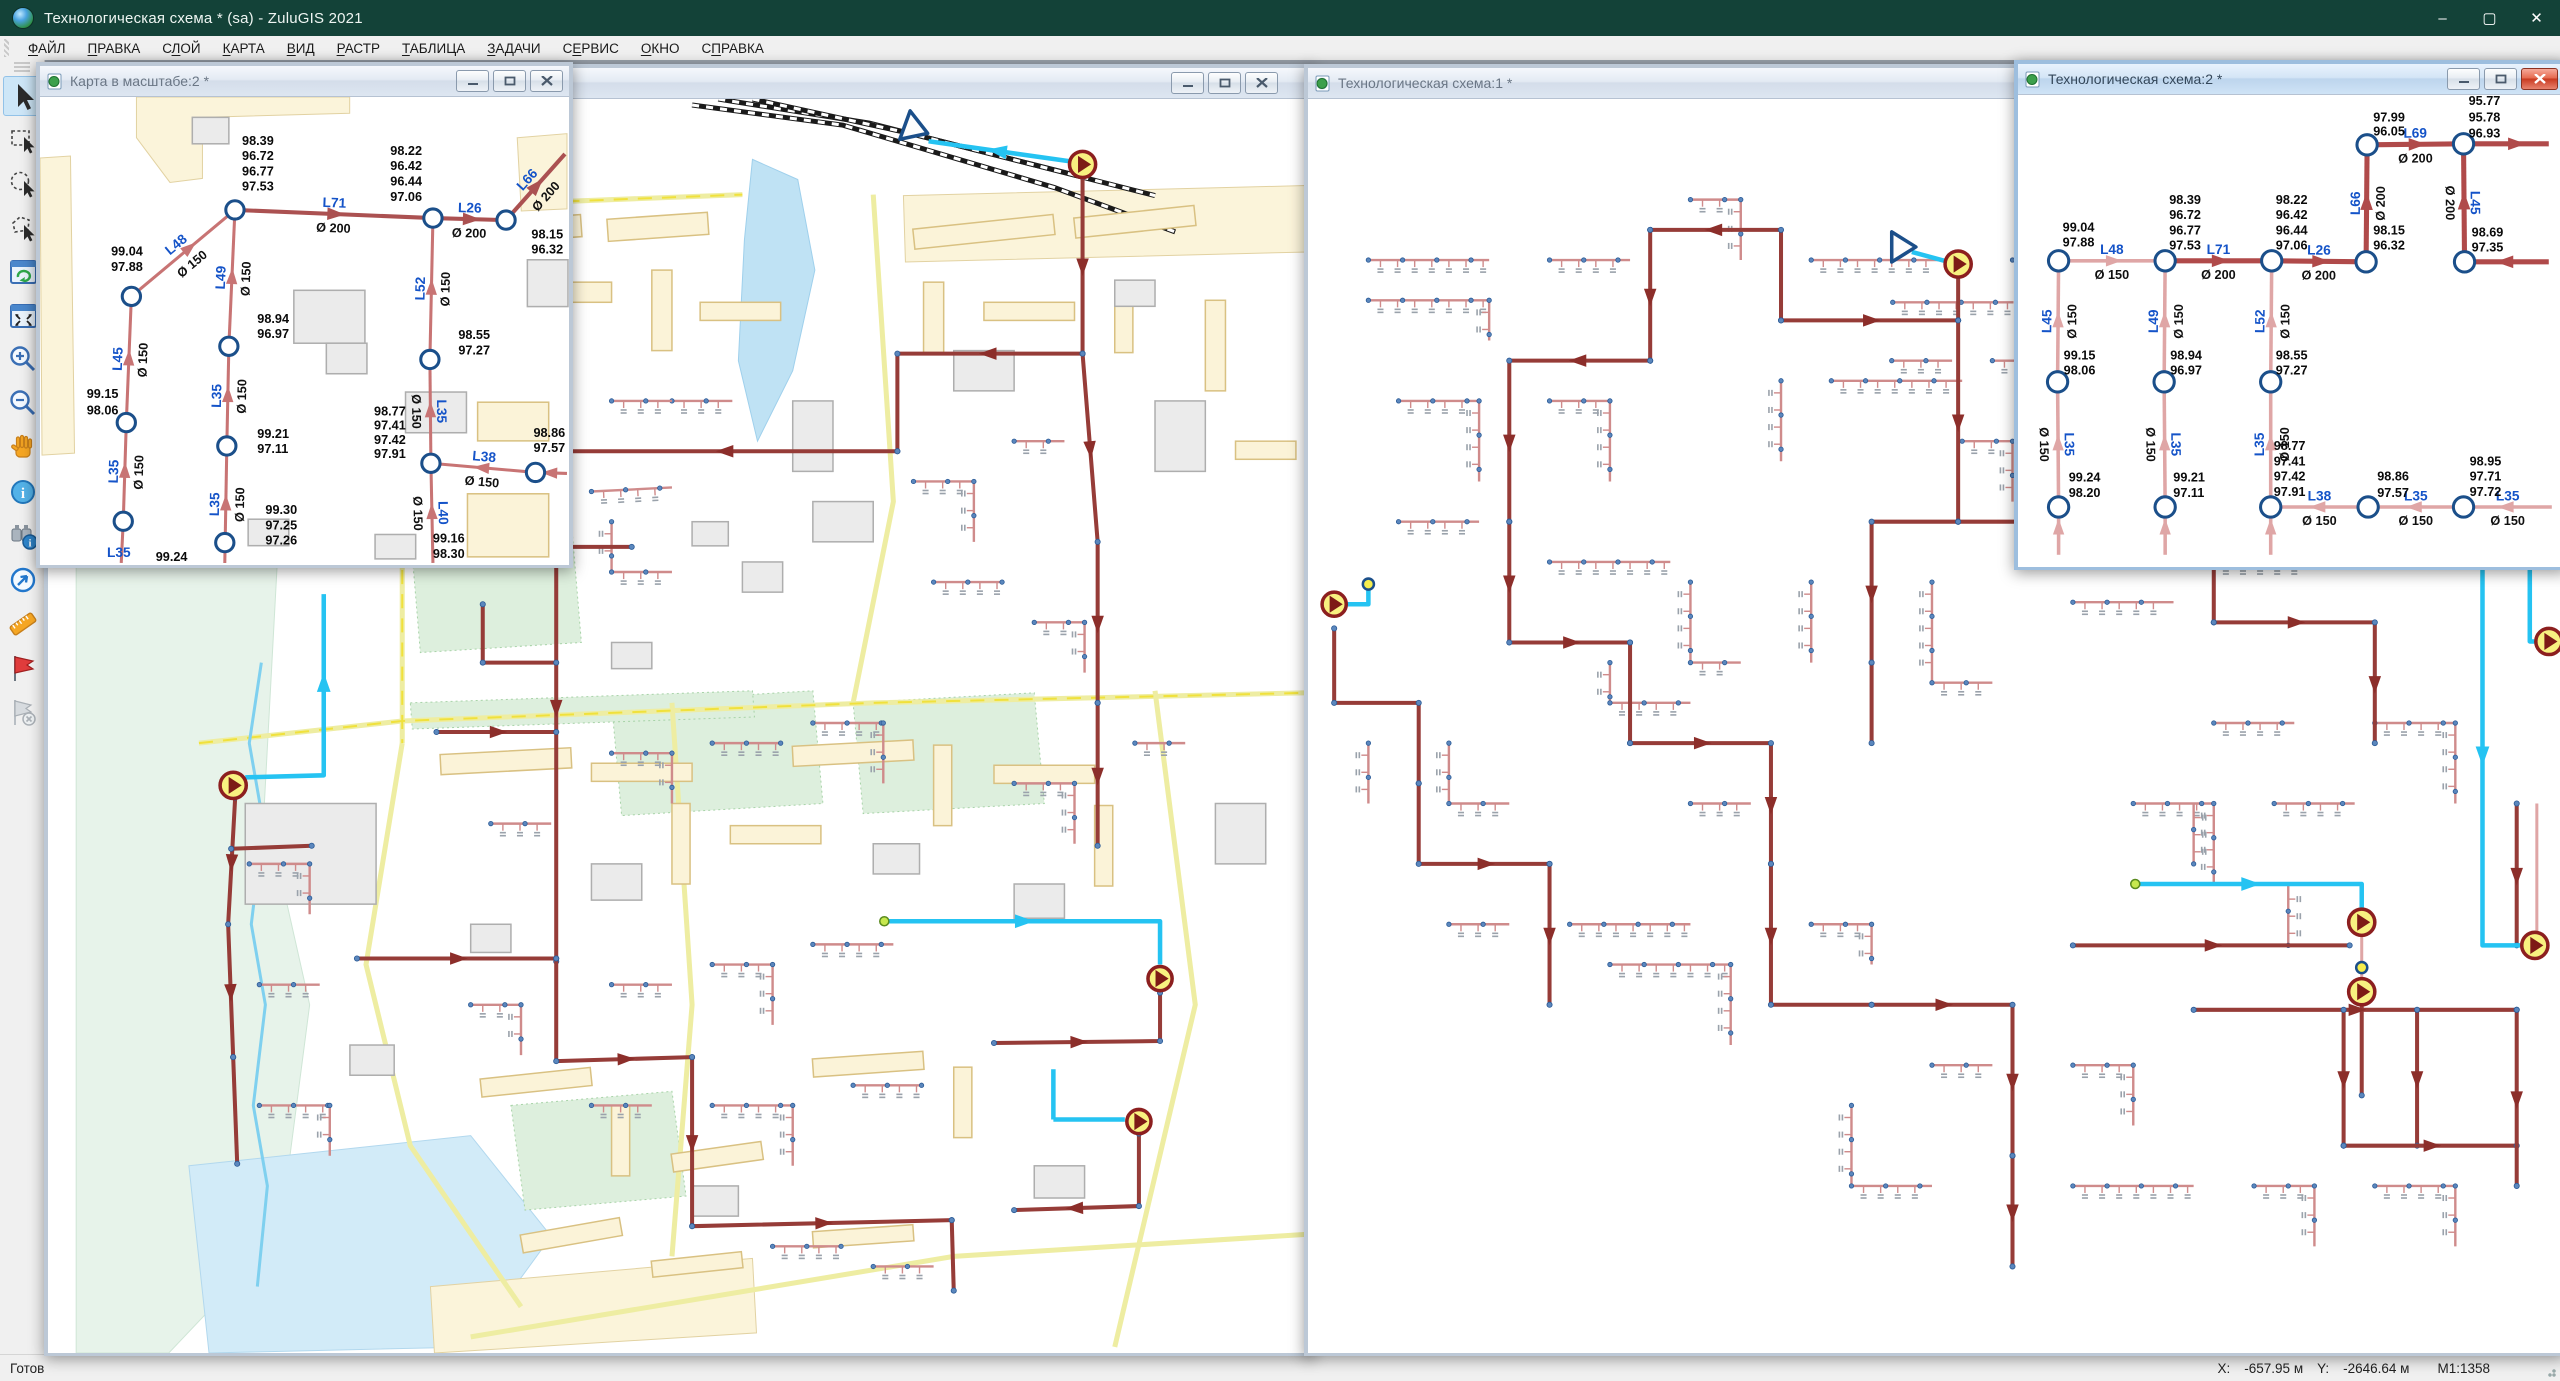 This screenshot has width=2560, height=1381. I want to click on resize-grip, so click(2550, 1371).